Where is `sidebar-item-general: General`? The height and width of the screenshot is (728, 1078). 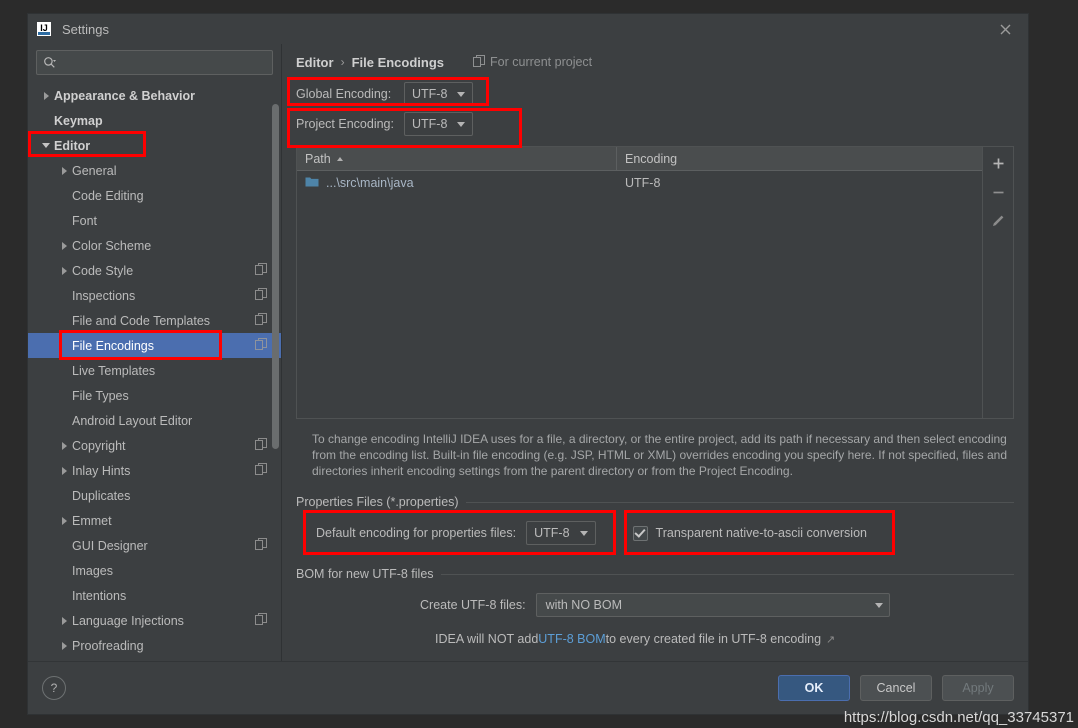
sidebar-item-general: General is located at coordinates (154, 170).